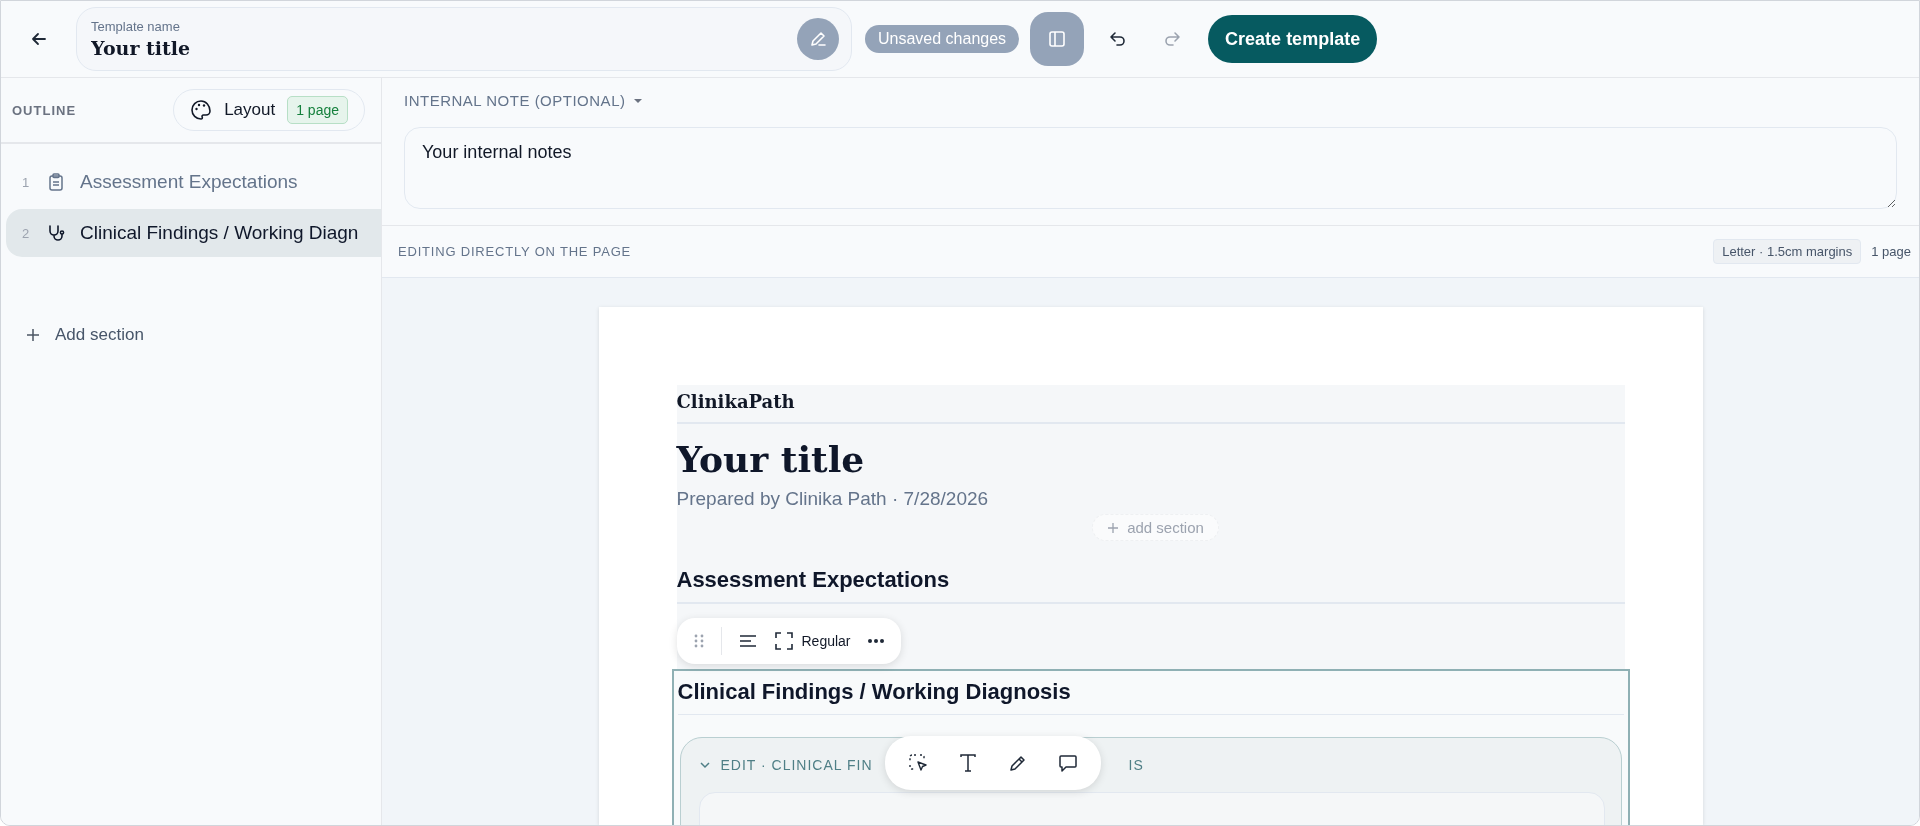 This screenshot has height=826, width=1920. I want to click on redo-icon, so click(1172, 39).